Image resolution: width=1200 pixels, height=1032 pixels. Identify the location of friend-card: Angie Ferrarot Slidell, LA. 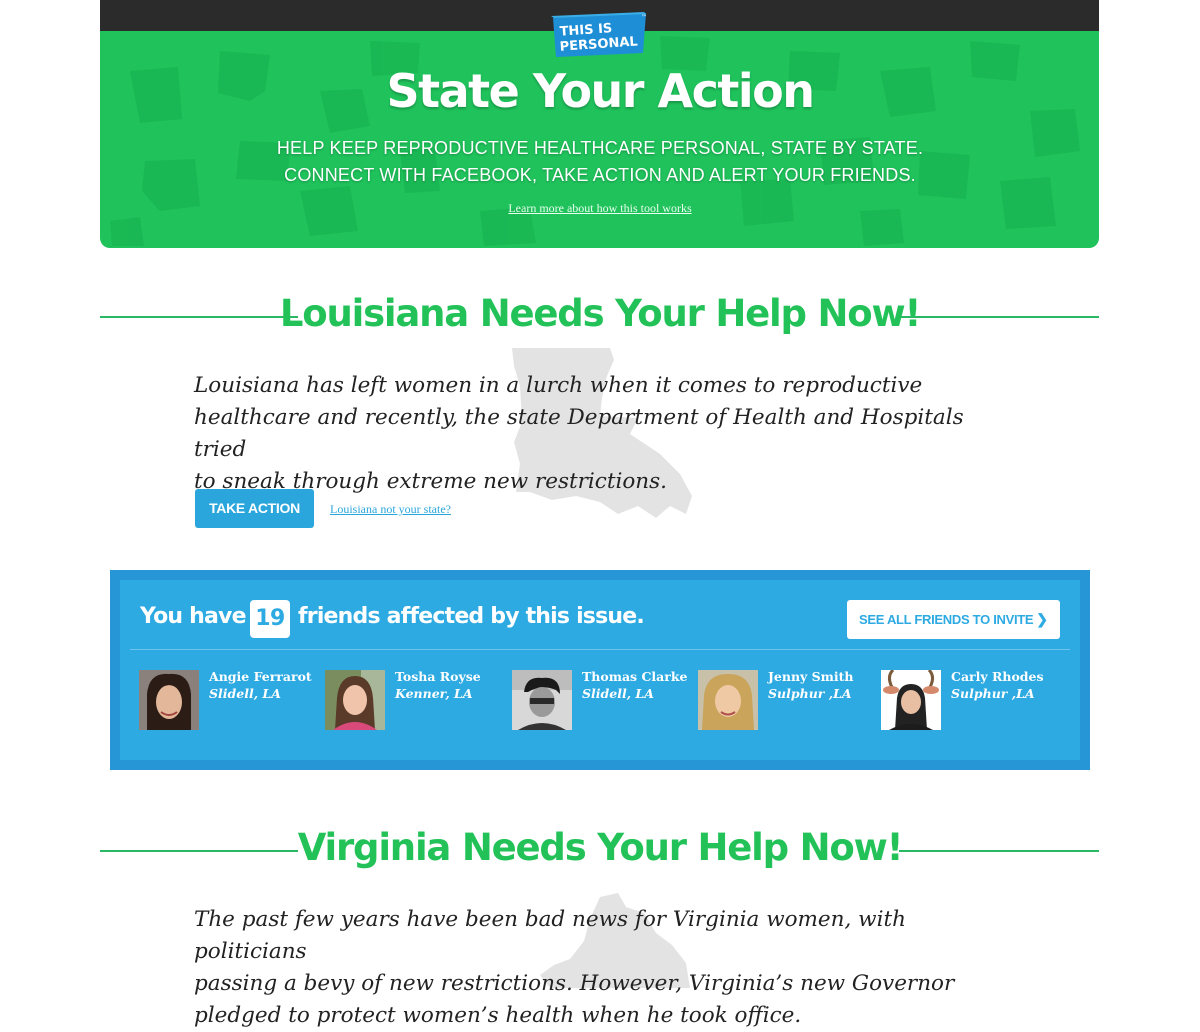
(231, 699).